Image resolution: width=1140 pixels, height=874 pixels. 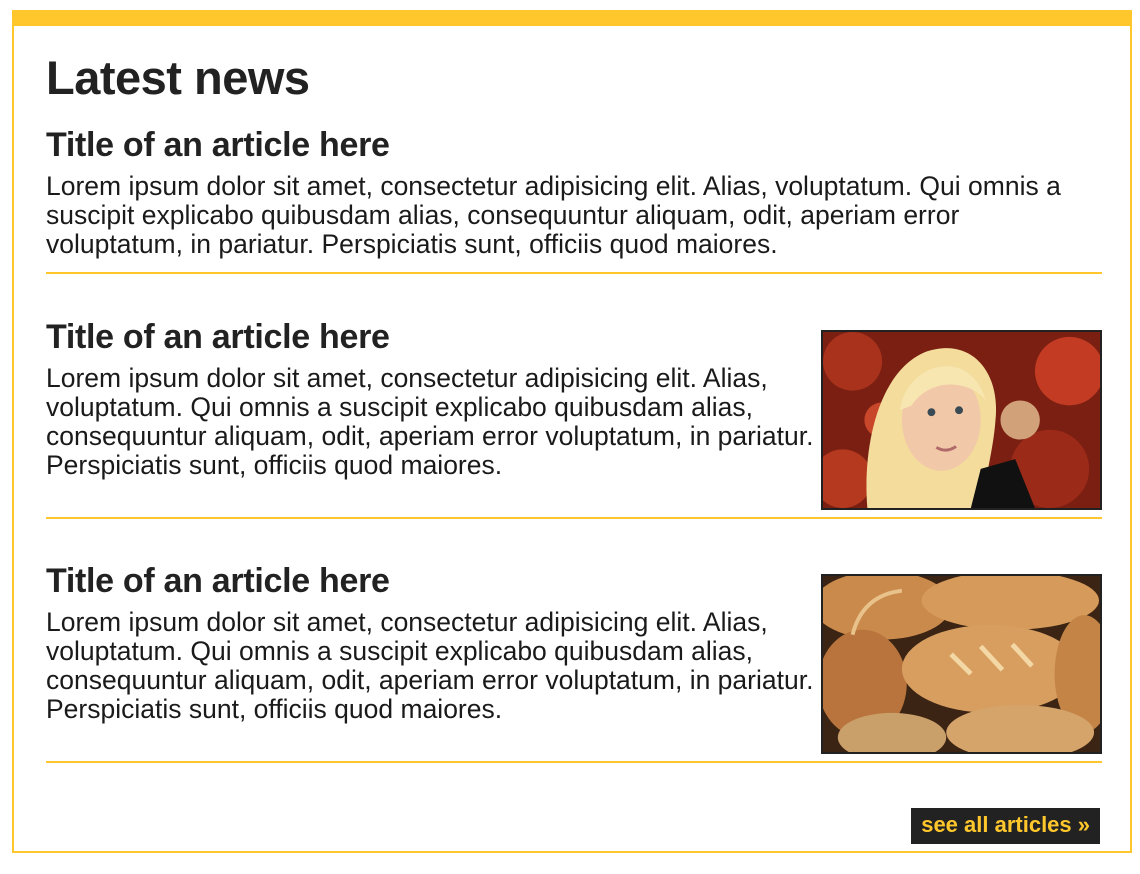 What do you see at coordinates (1005, 826) in the screenshot?
I see `see-all-articles-button: see all articles »` at bounding box center [1005, 826].